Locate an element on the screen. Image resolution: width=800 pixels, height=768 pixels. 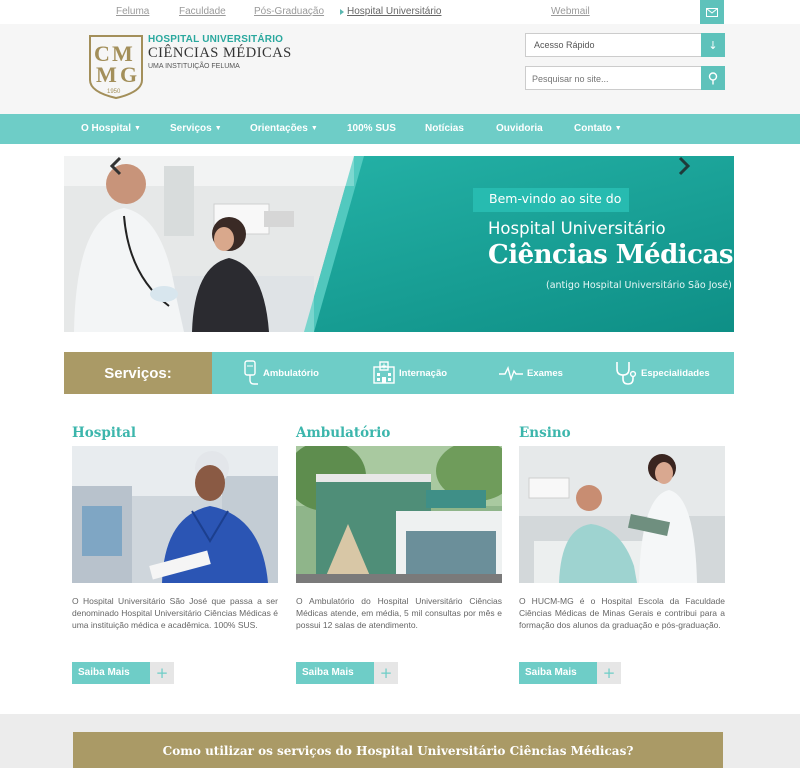
hero-title-line2: Ciências Médicas is located at coordinates (610, 255).